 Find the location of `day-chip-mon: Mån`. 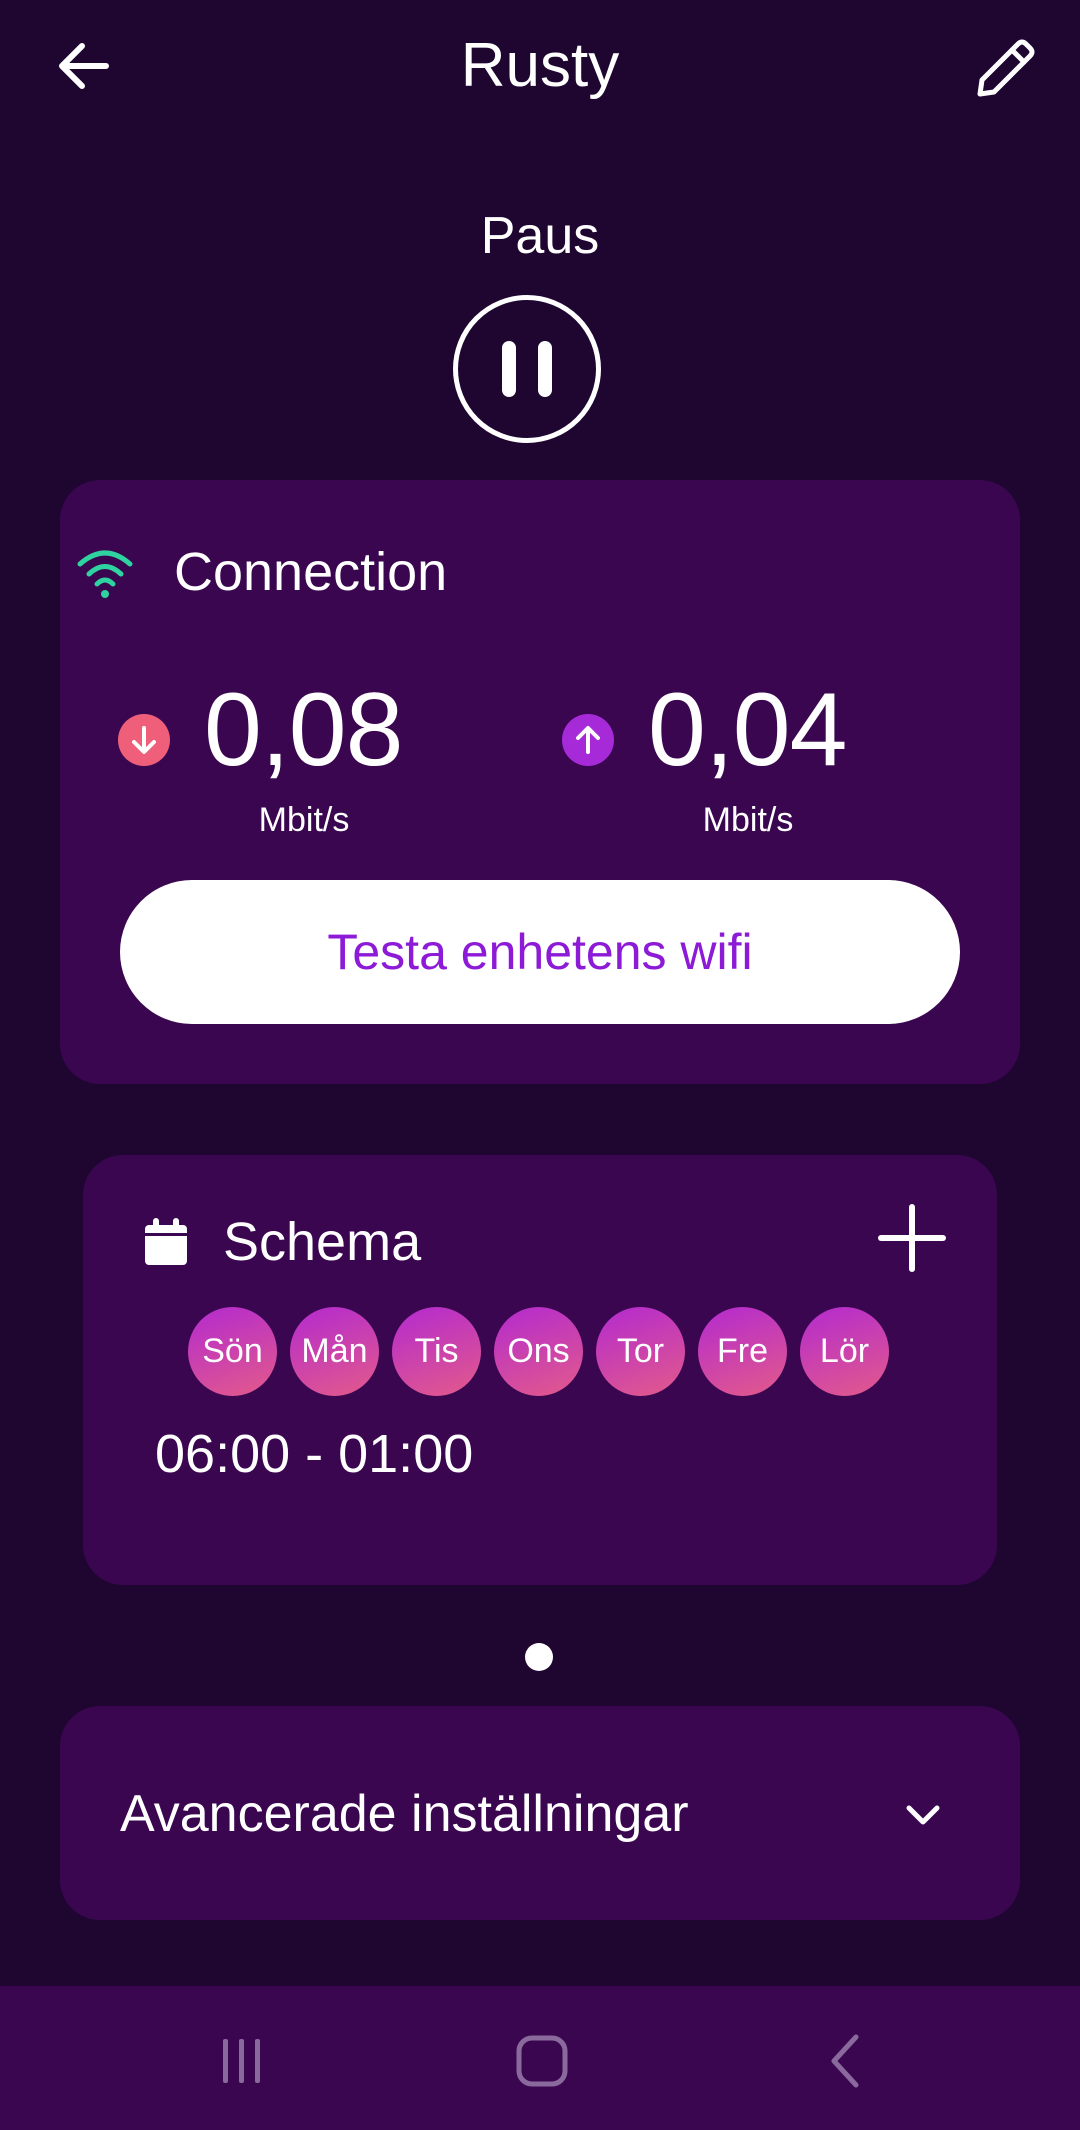

day-chip-mon: Mån is located at coordinates (334, 1351).